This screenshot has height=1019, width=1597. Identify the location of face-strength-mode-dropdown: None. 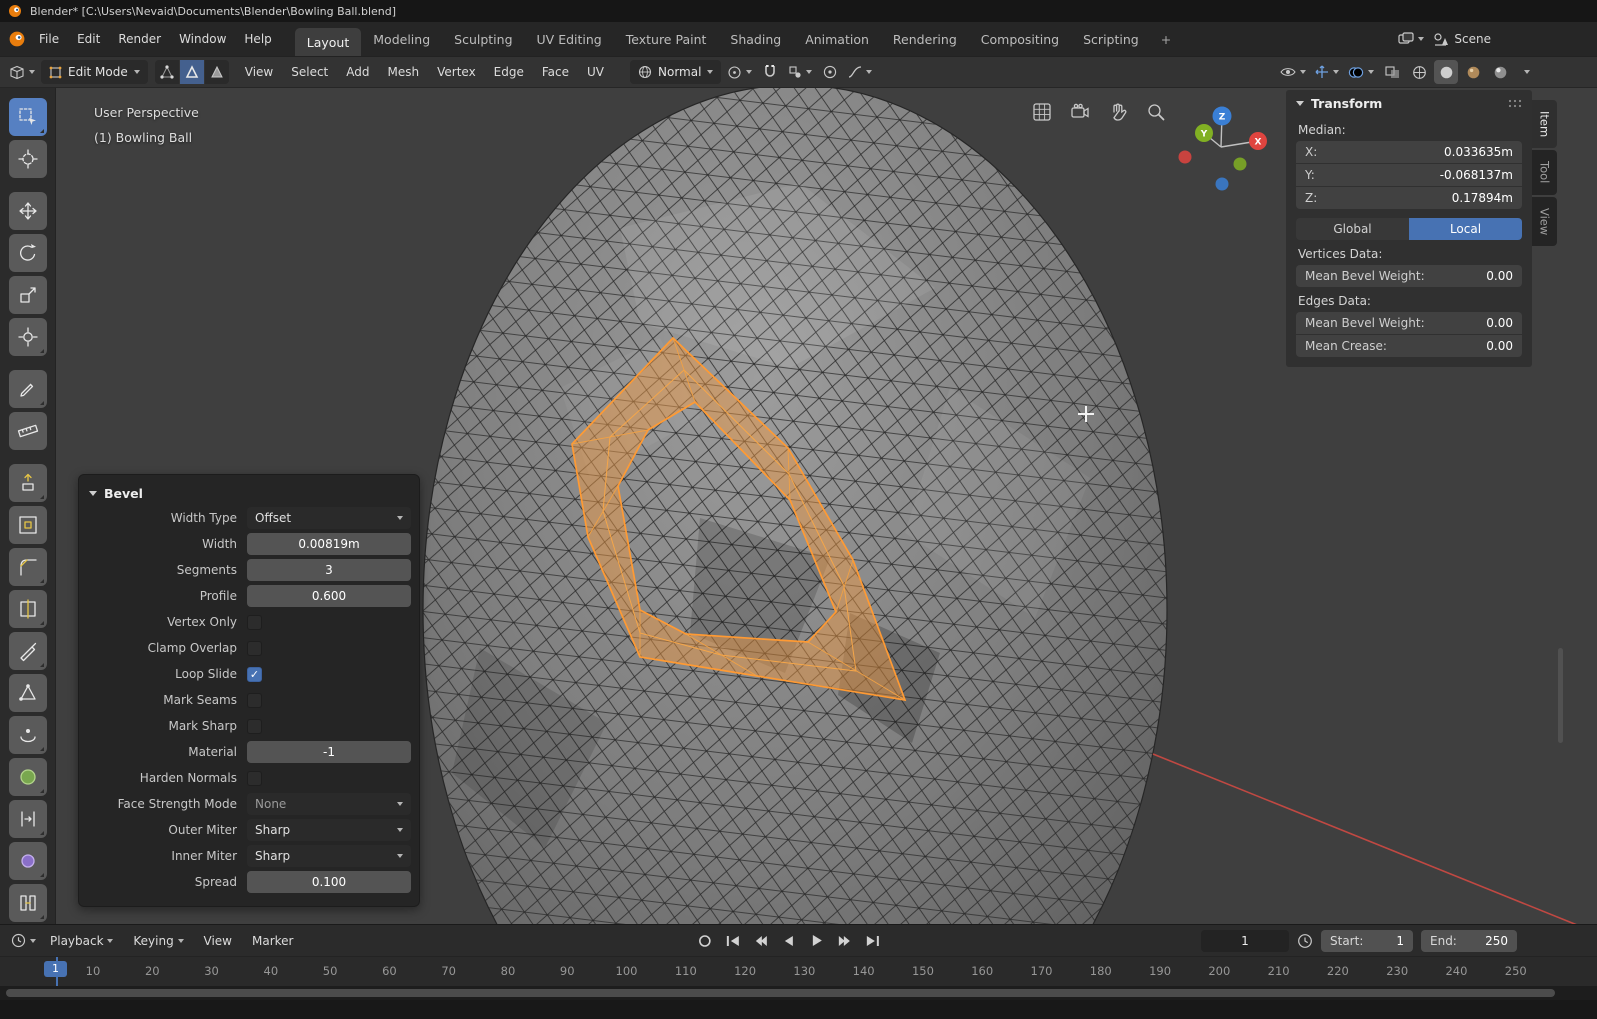
(329, 804).